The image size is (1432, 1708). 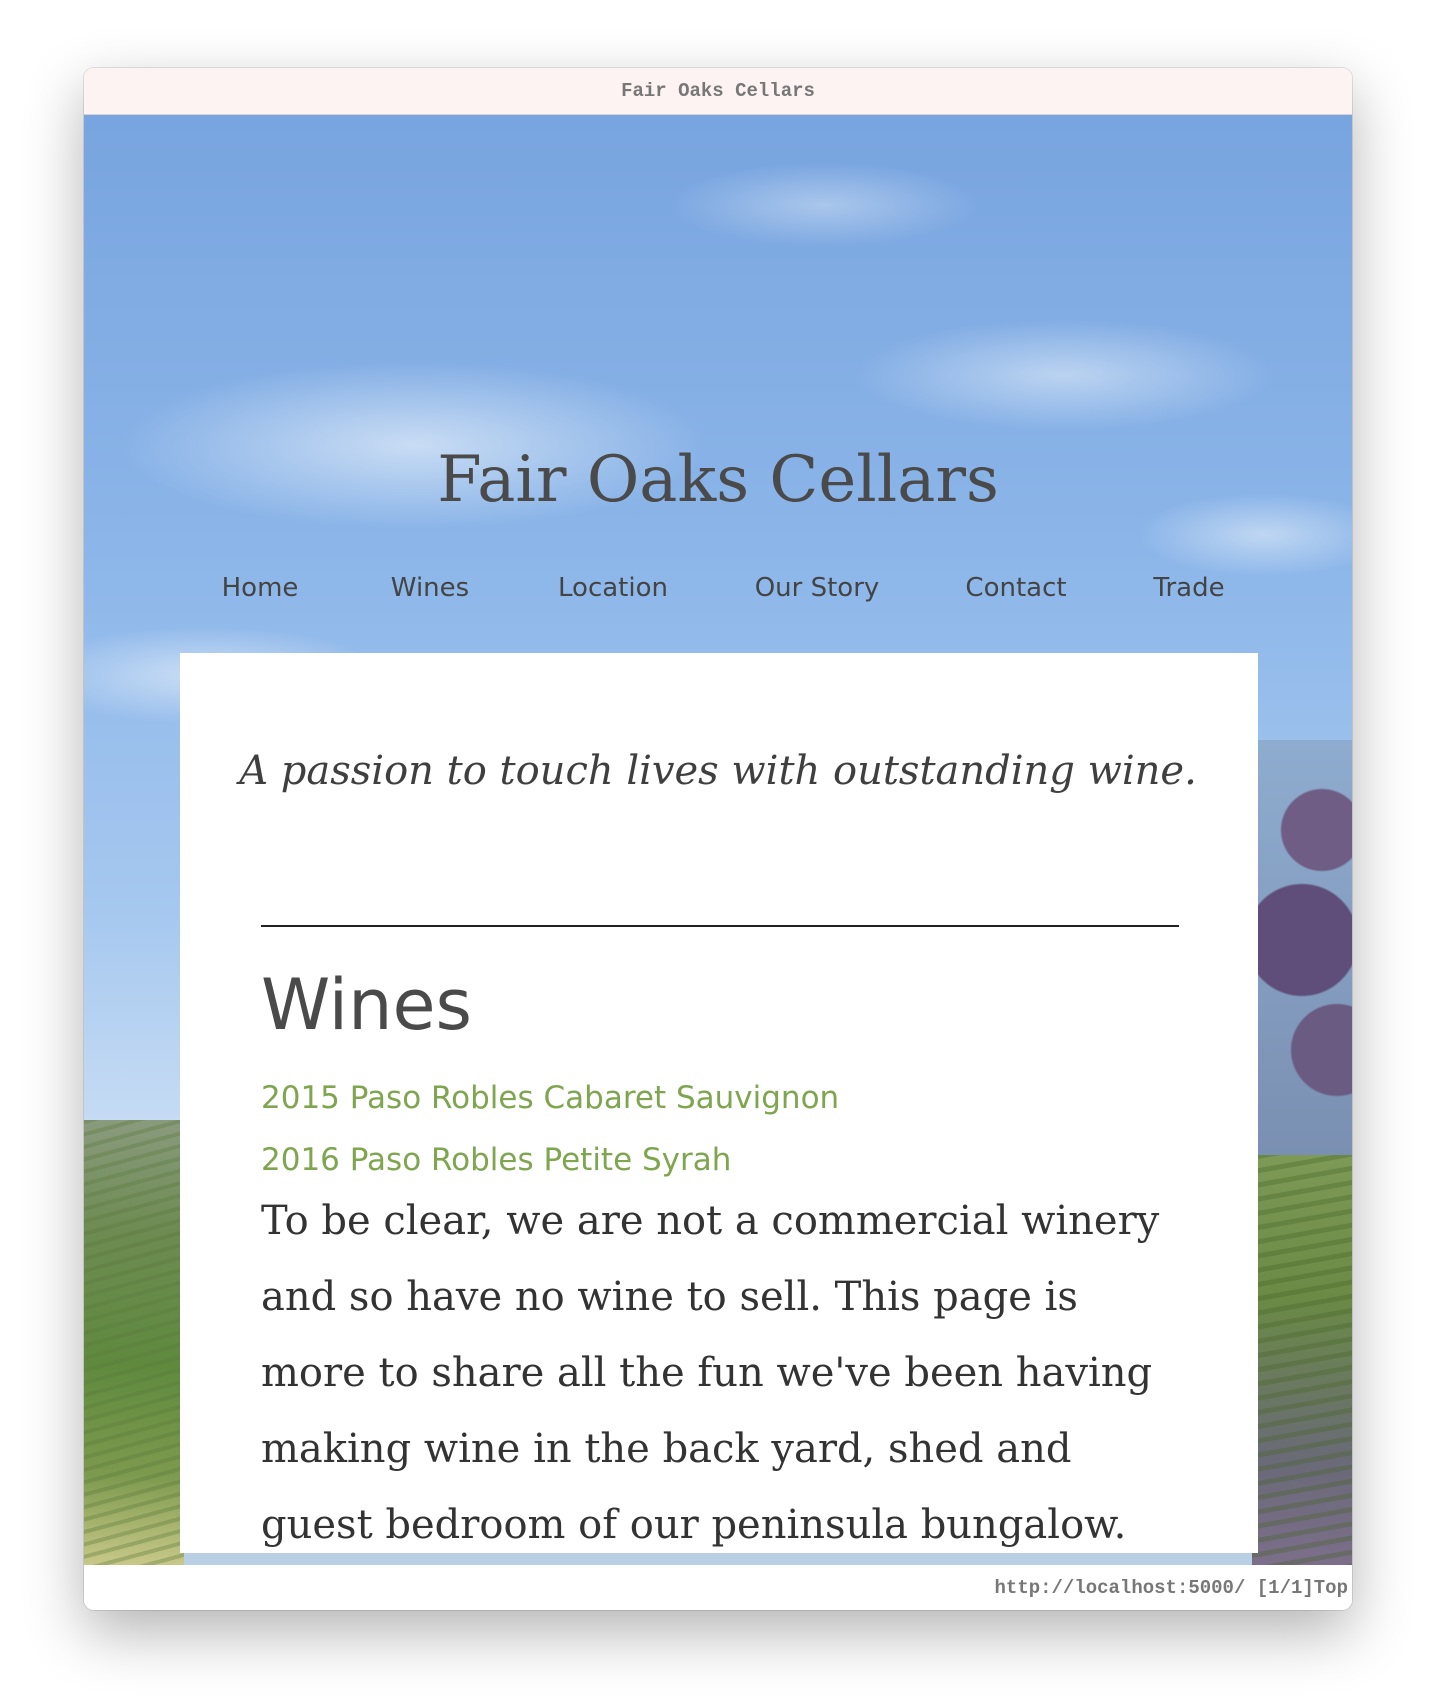 I want to click on status-page: [1/1], so click(x=1285, y=1588).